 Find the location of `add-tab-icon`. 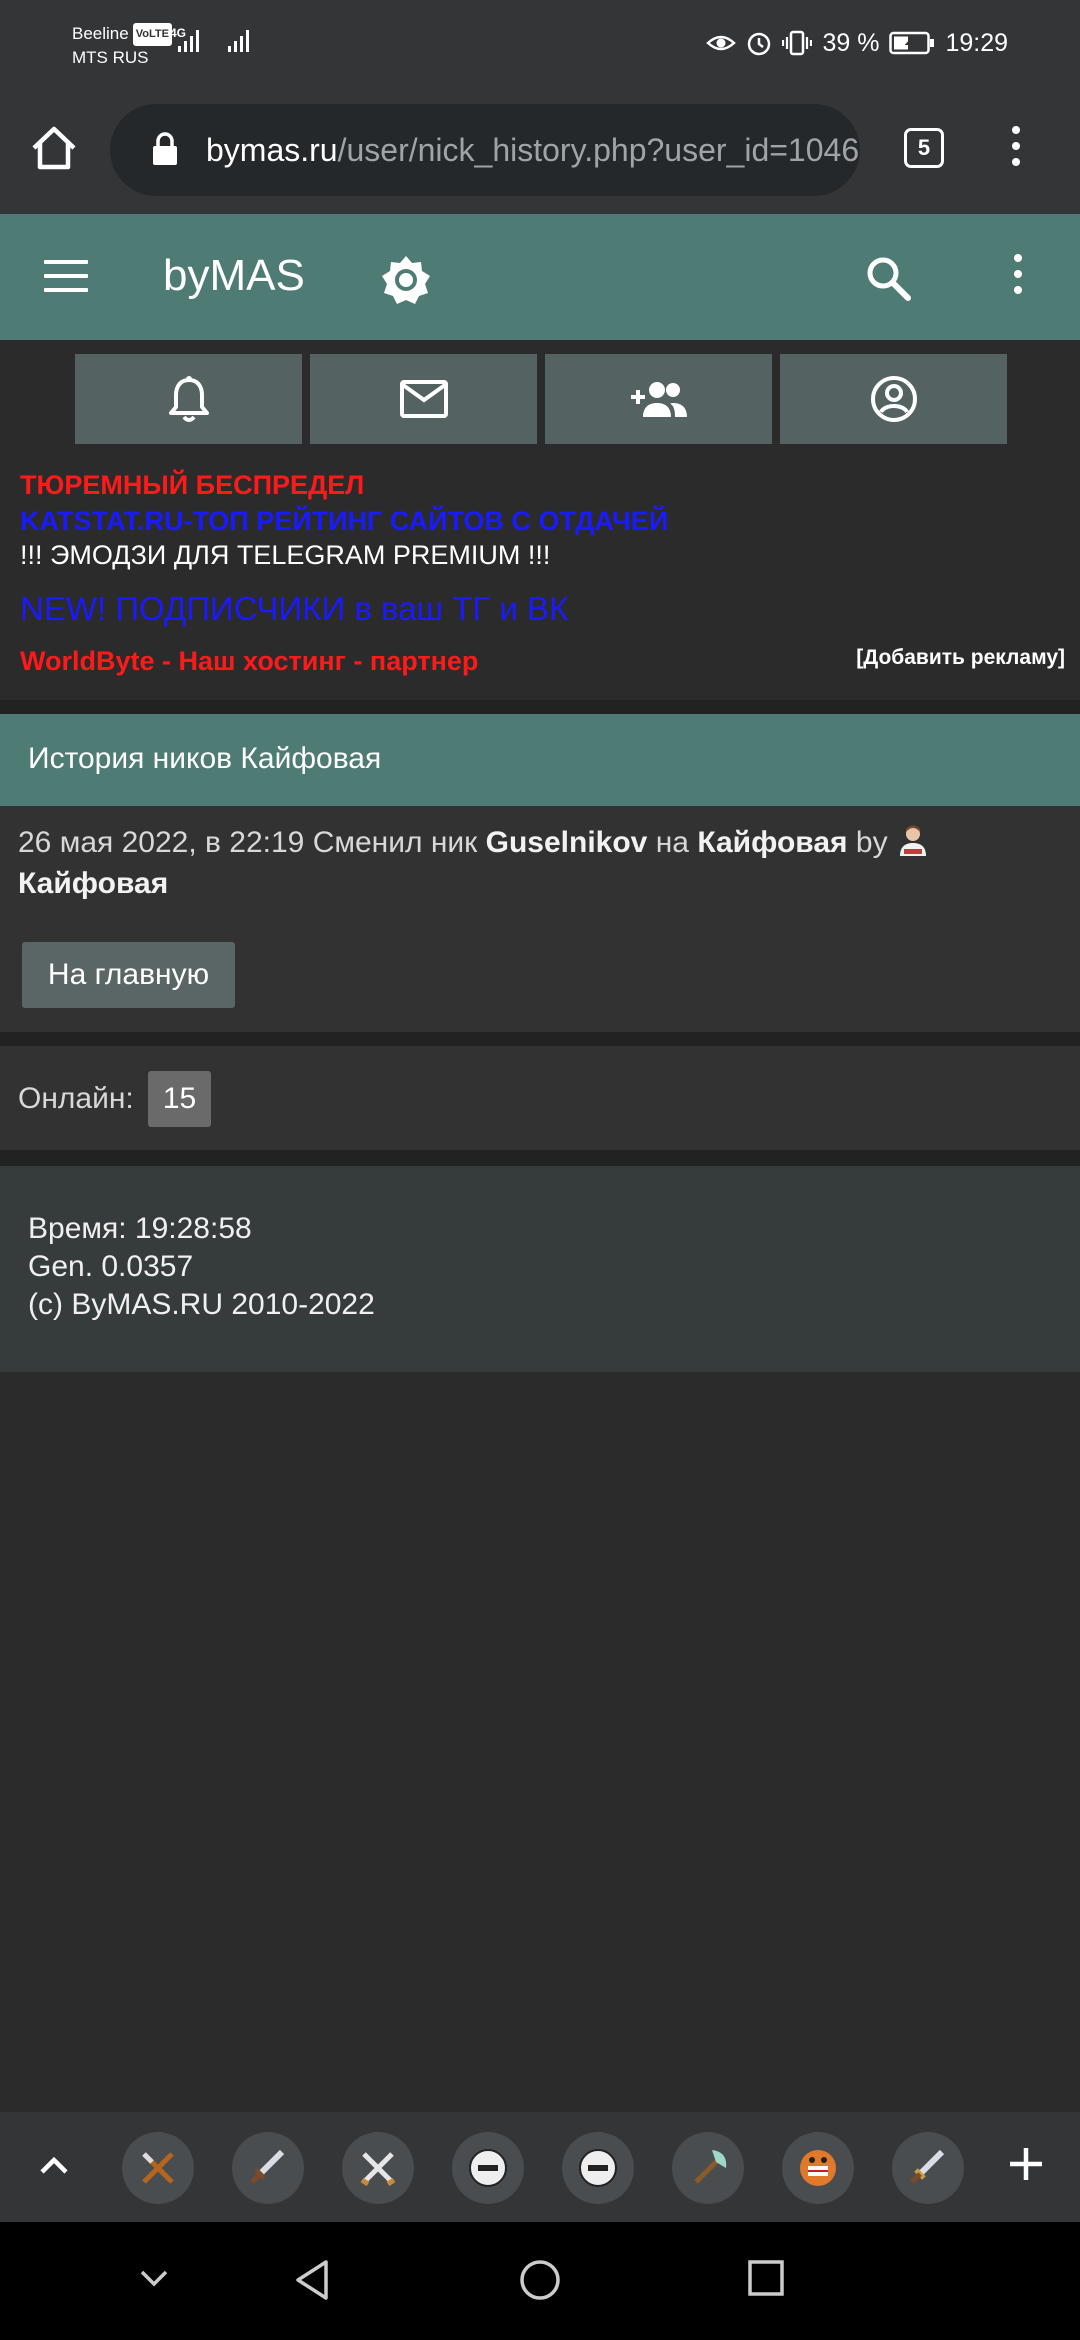

add-tab-icon is located at coordinates (1026, 2164).